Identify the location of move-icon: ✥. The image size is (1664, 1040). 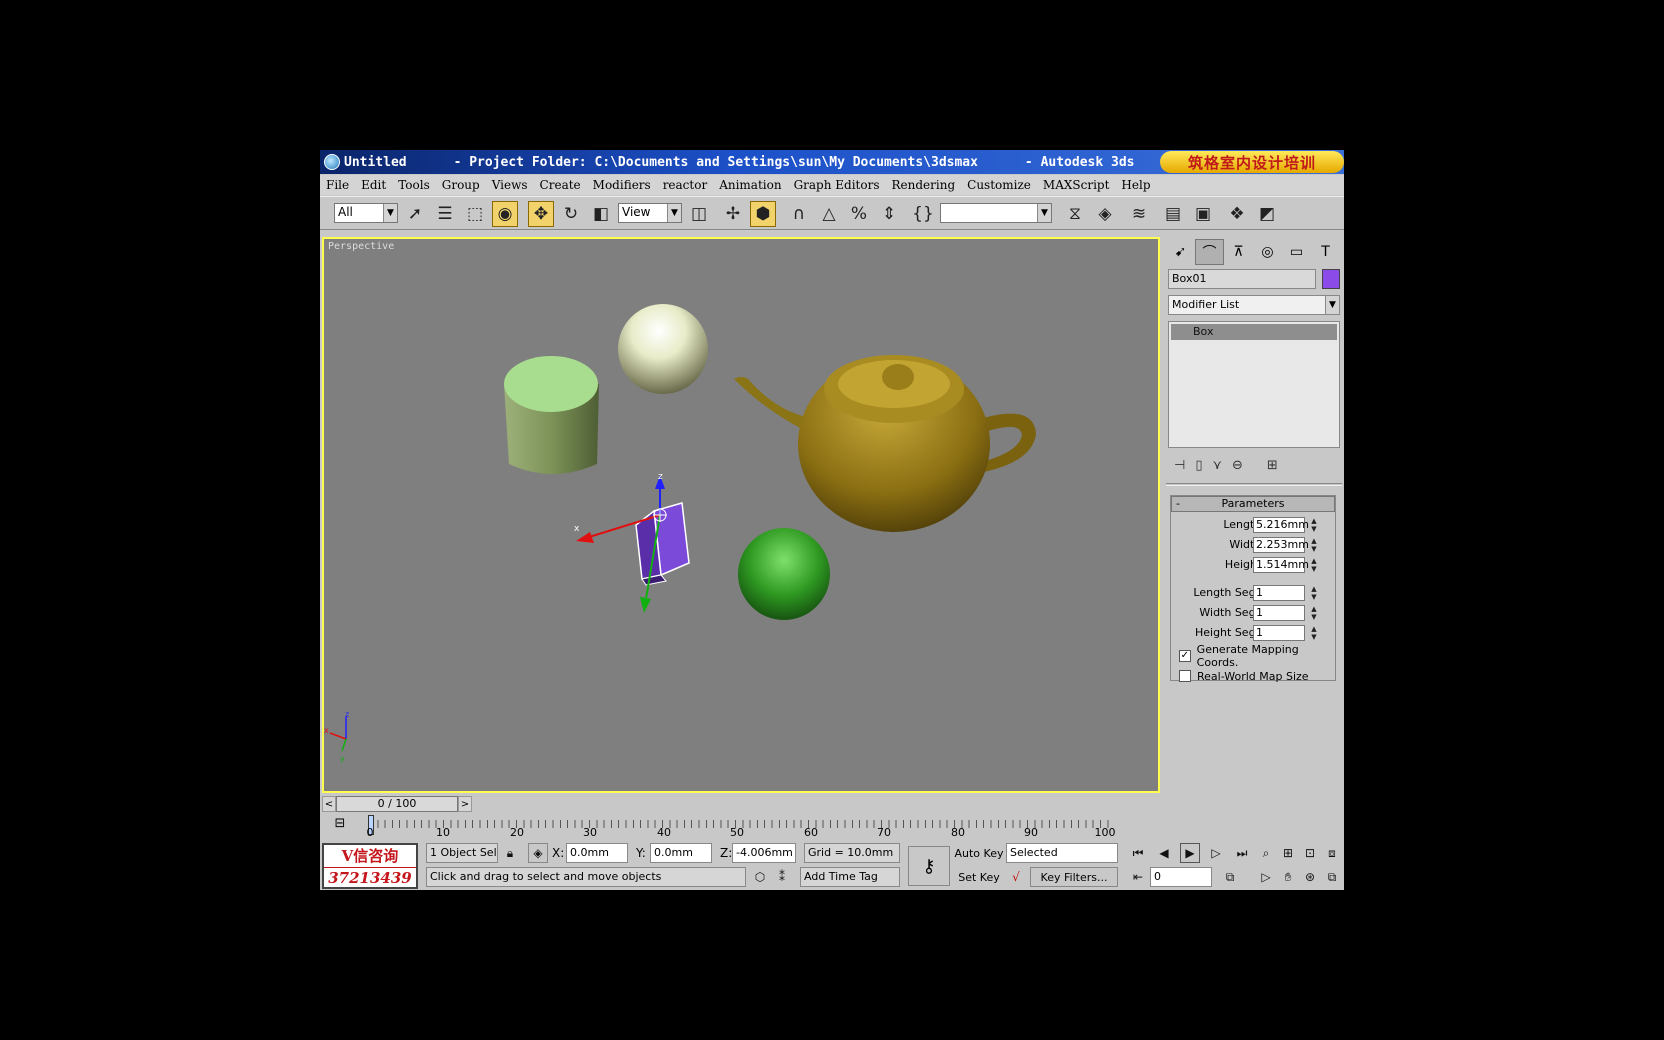
(541, 214).